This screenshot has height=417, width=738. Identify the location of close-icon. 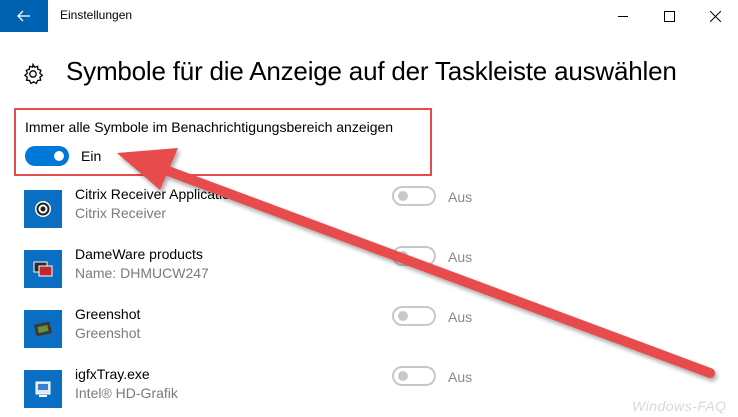
(715, 16).